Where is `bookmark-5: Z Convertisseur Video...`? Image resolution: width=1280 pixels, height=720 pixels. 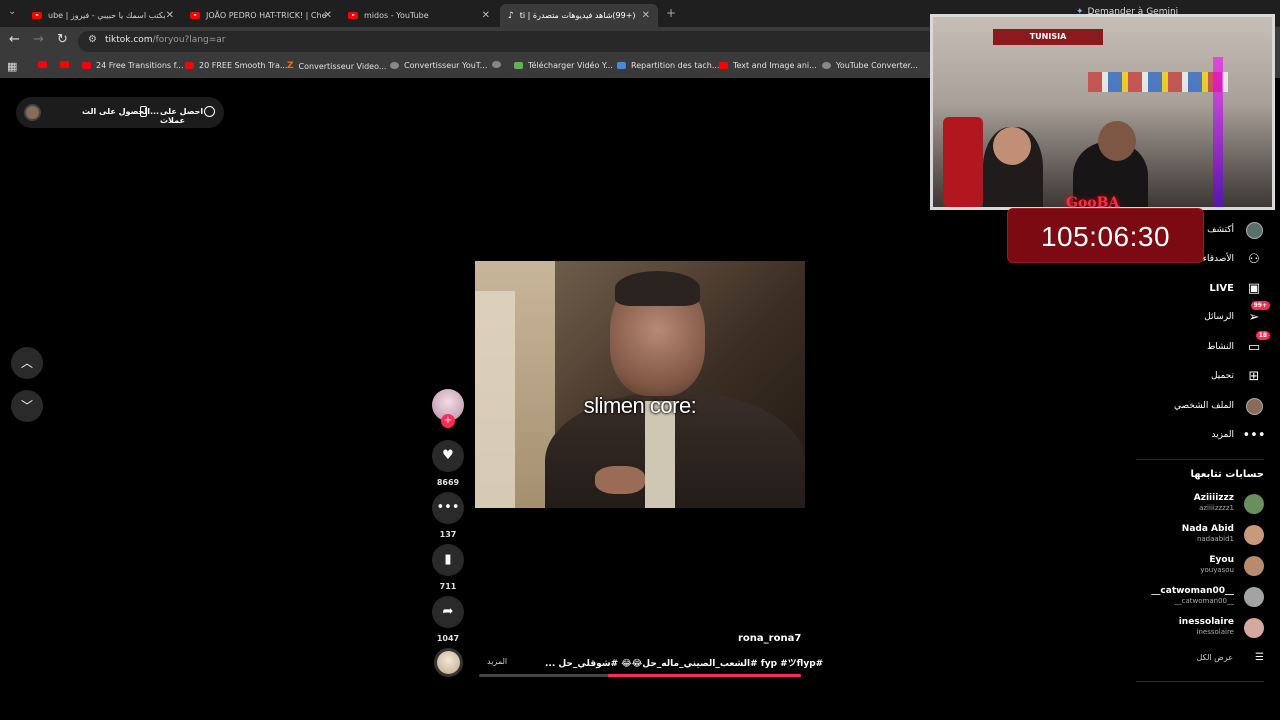 bookmark-5: Z Convertisseur Video... is located at coordinates (336, 66).